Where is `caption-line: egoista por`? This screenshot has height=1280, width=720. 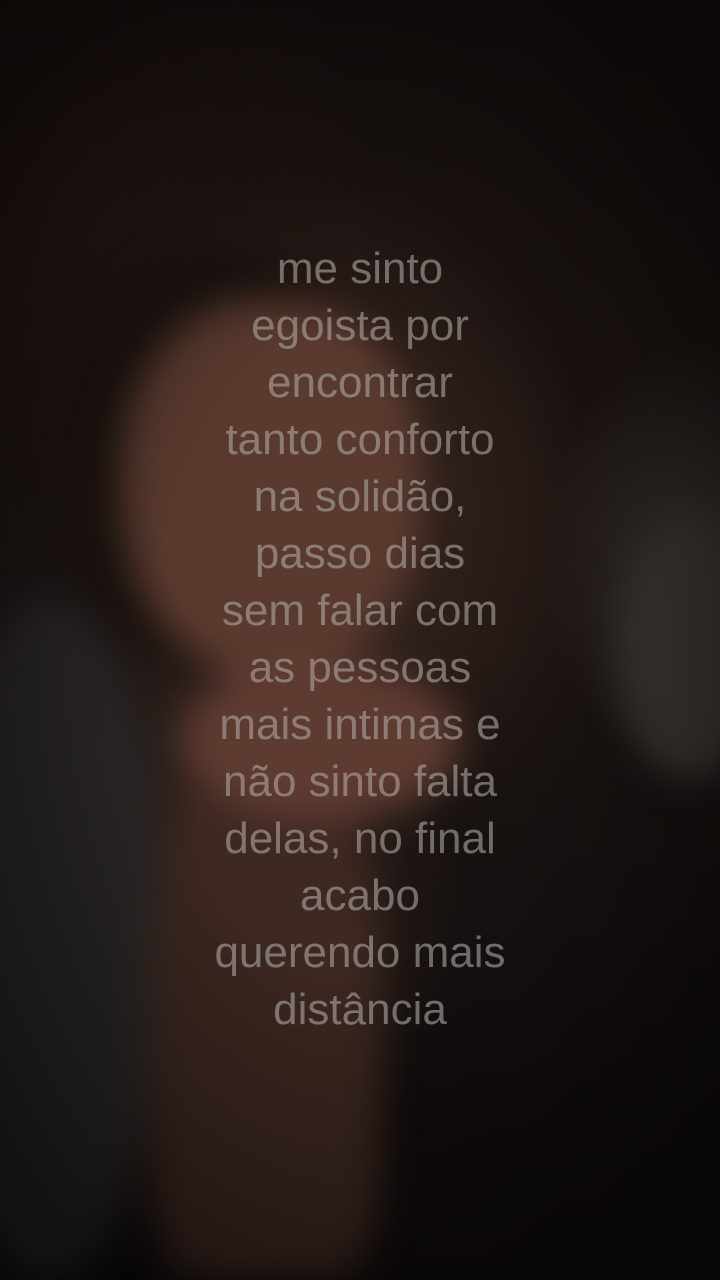 caption-line: egoista por is located at coordinates (360, 325).